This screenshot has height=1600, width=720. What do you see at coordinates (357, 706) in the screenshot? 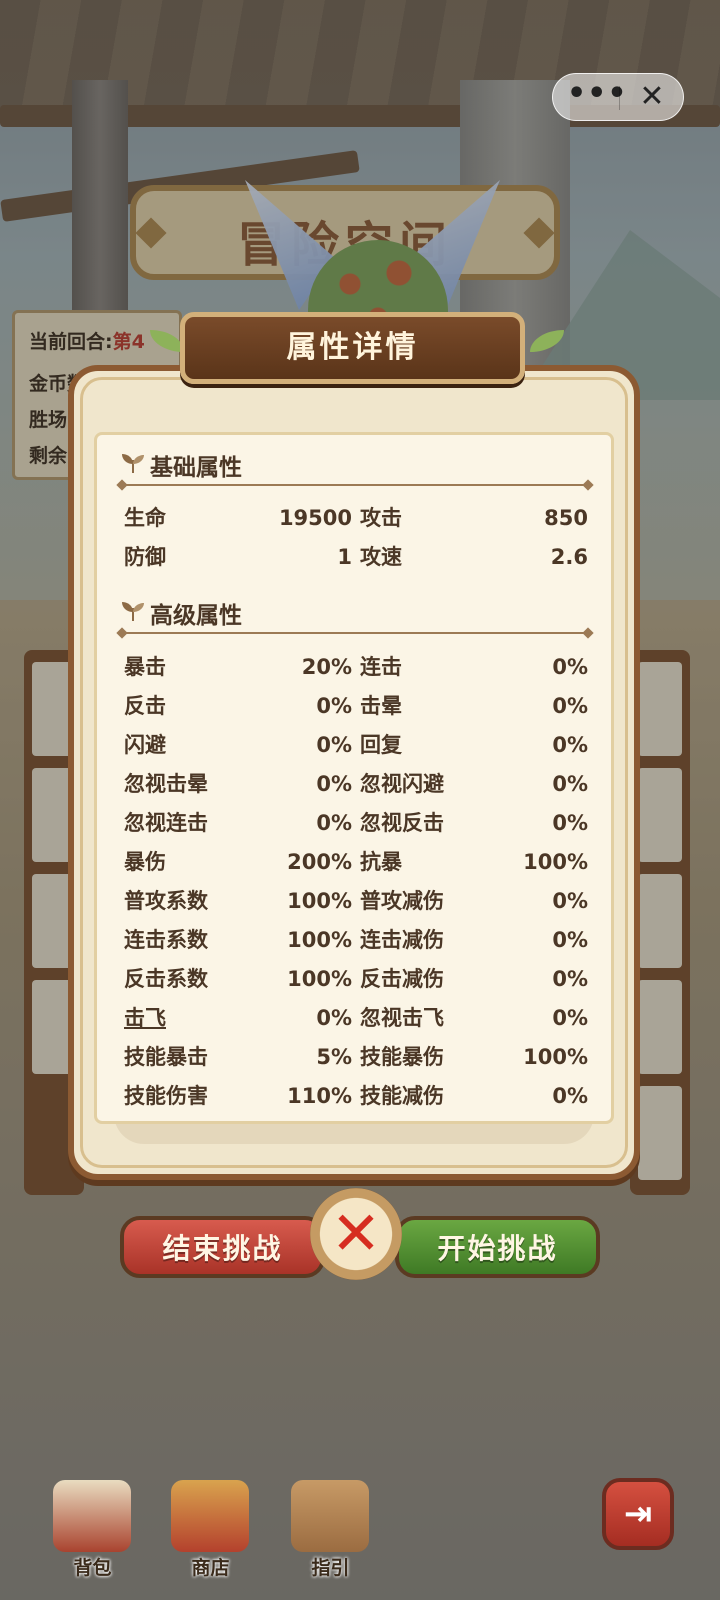
I see `attribute-row: 反击 0% 击晕 0%` at bounding box center [357, 706].